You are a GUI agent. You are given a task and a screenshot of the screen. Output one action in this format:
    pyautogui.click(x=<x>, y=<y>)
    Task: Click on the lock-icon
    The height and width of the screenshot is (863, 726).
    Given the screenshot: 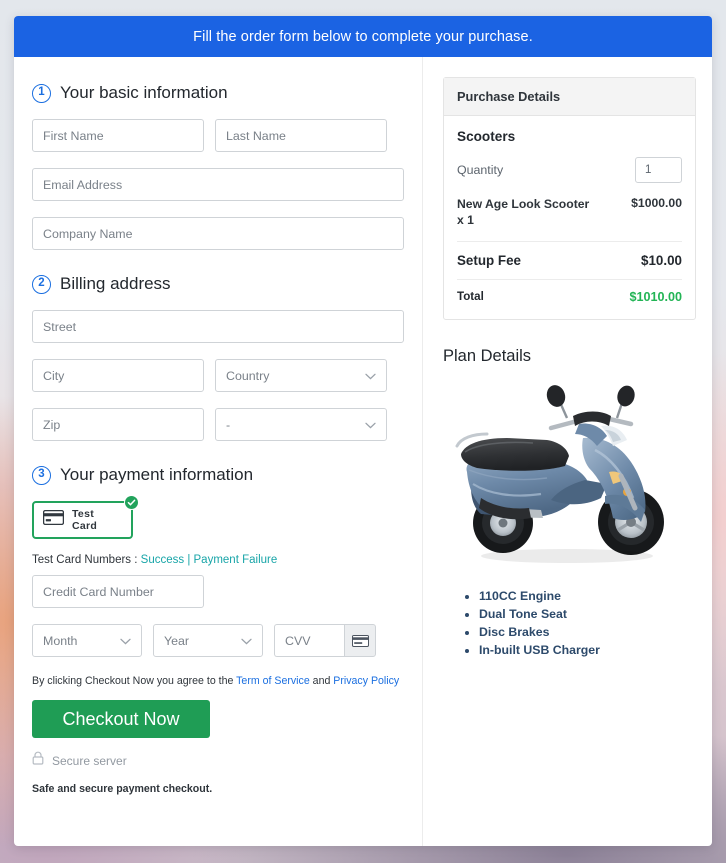 What is the action you would take?
    pyautogui.click(x=38, y=760)
    